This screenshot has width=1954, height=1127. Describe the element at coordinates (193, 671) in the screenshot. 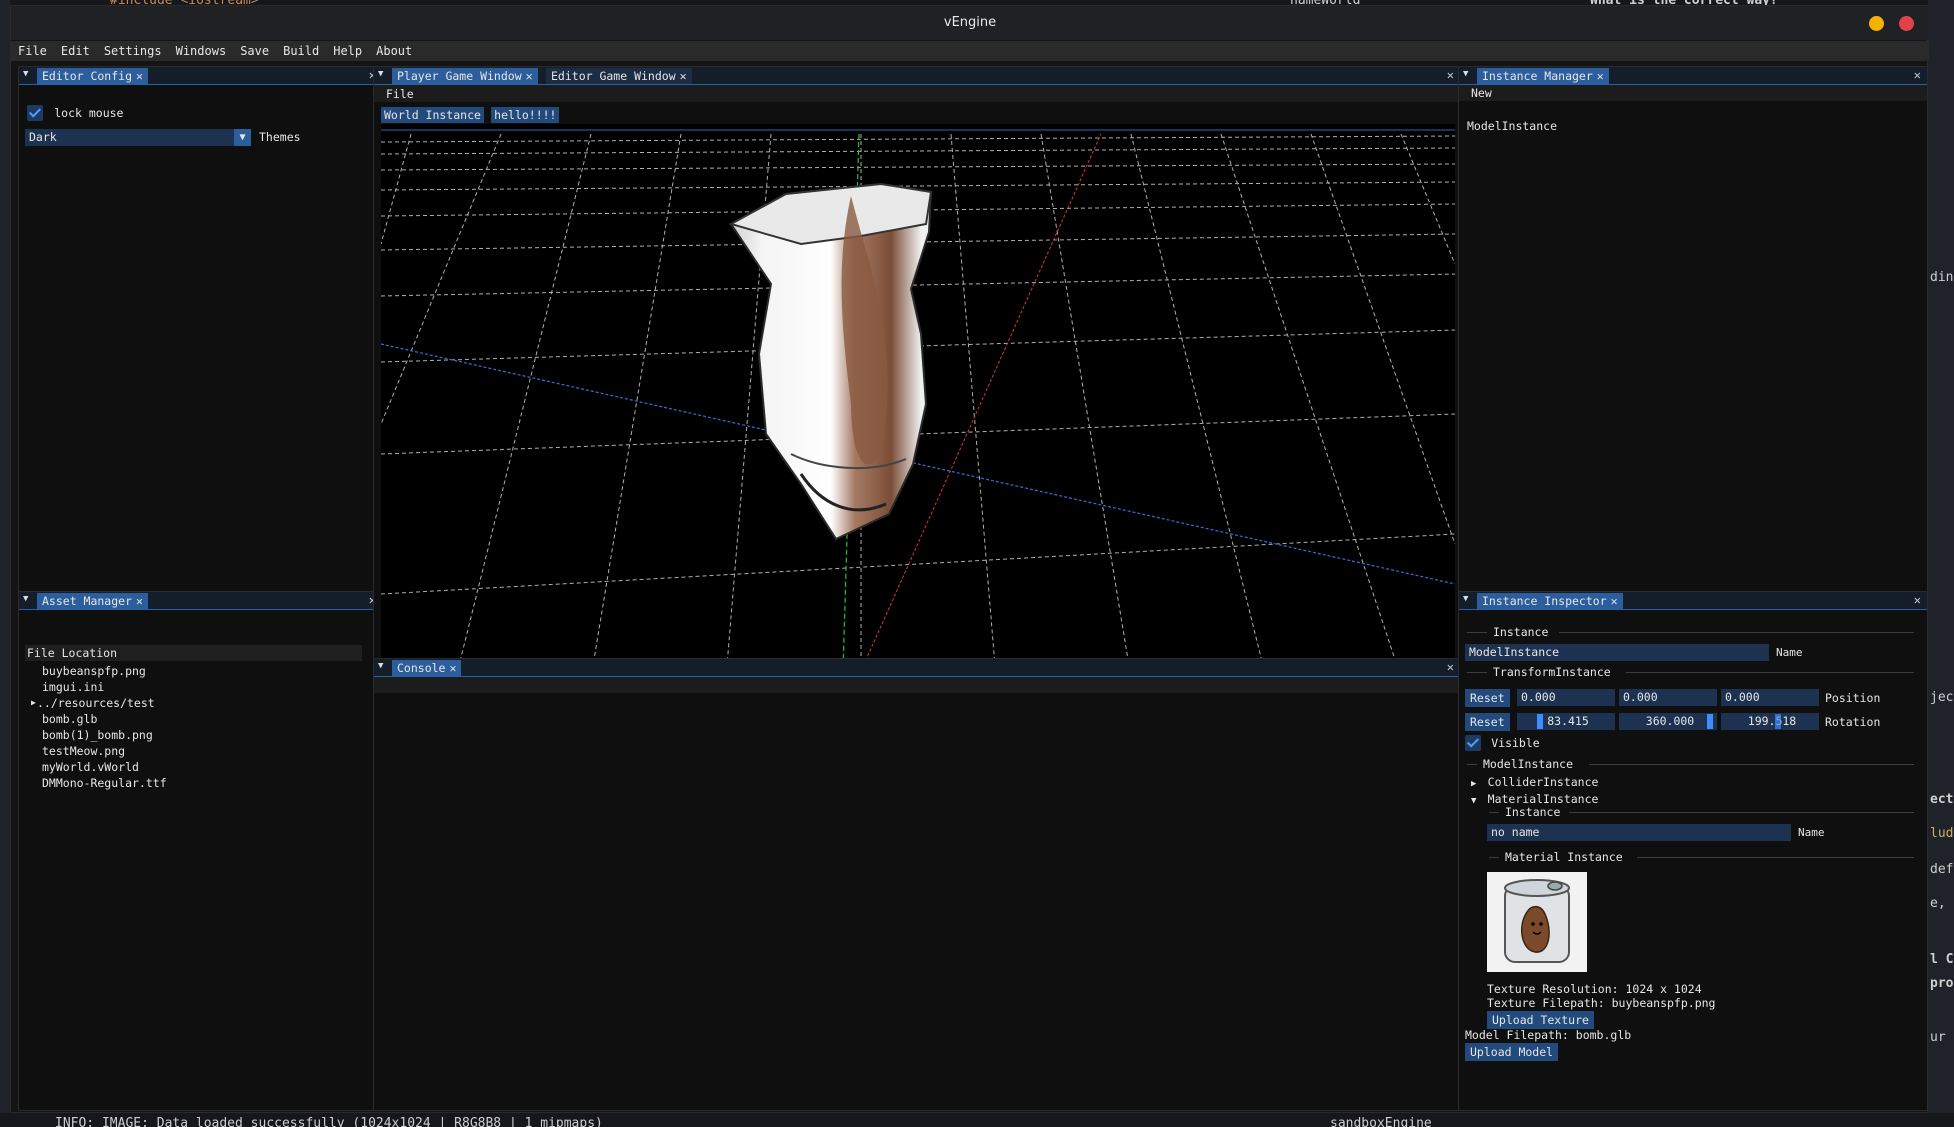

I see `asset-file-item: buybeanspfp.png` at that location.